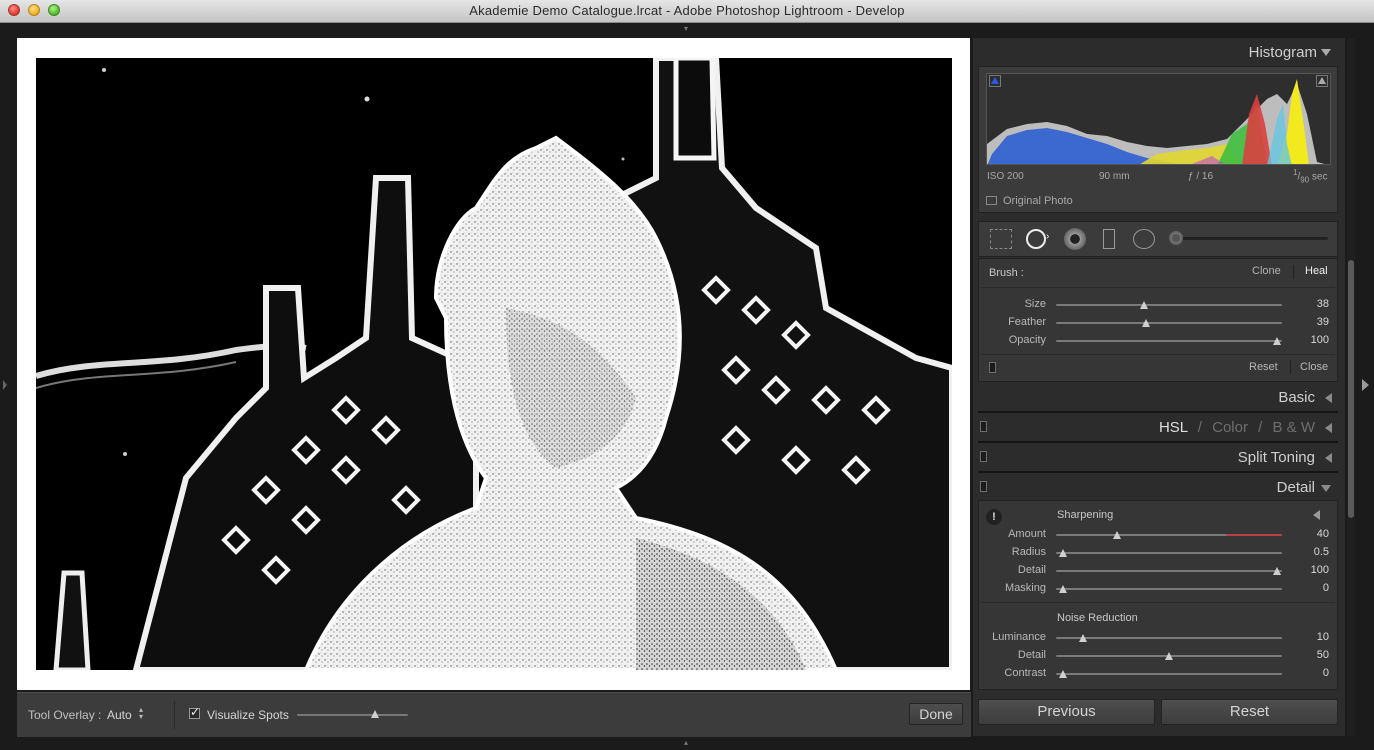  I want to click on top-panel-toggle-icon: ▾, so click(686, 29).